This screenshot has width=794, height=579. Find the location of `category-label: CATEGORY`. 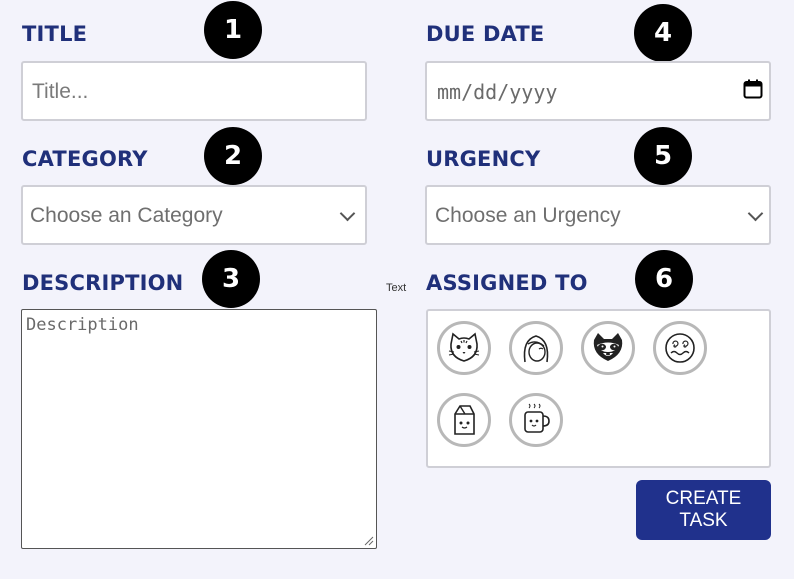

category-label: CATEGORY is located at coordinates (85, 159).